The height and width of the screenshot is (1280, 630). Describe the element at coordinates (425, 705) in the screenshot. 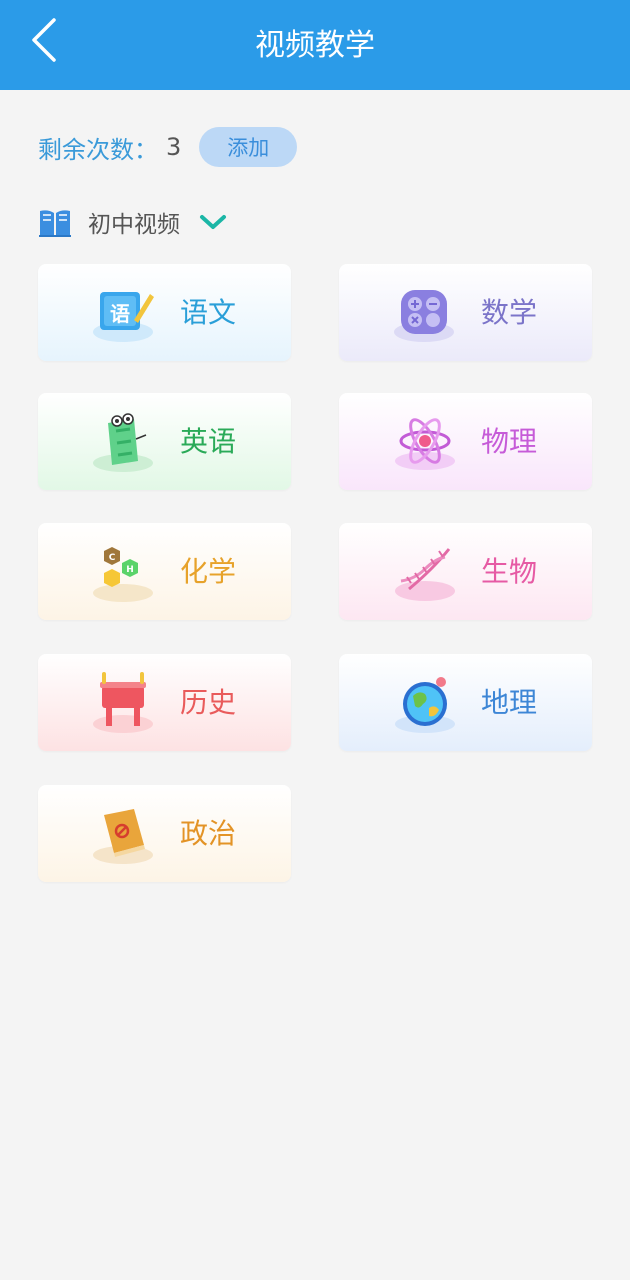

I see `globe-icon` at that location.